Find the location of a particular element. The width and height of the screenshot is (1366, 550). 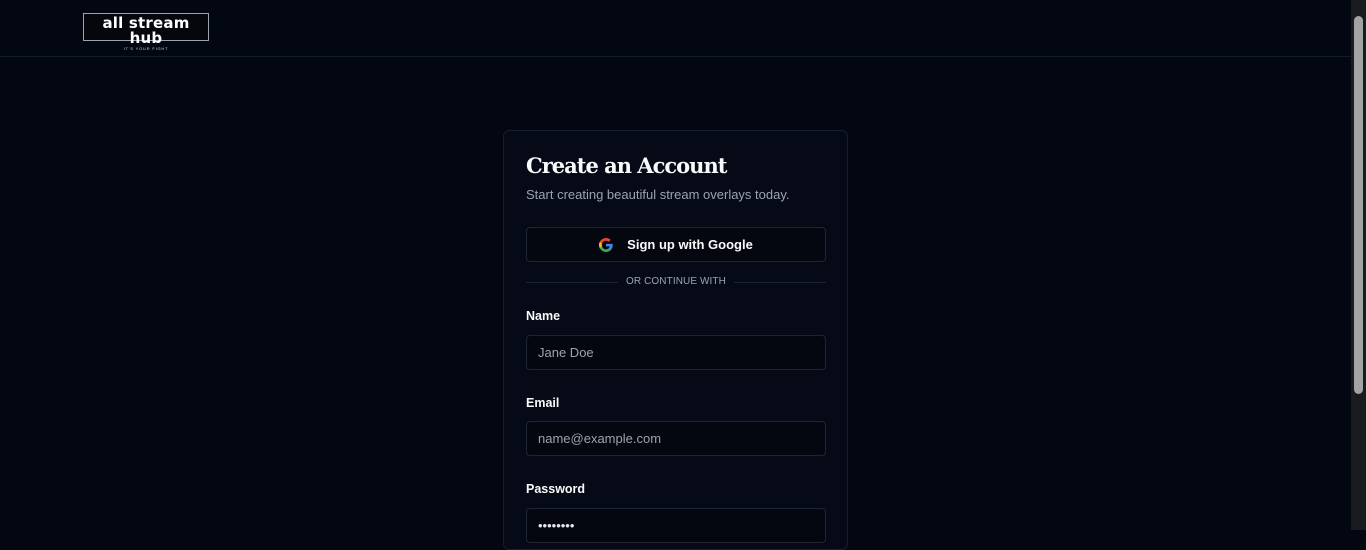

google-signup-button: Sign up with Google is located at coordinates (676, 244).